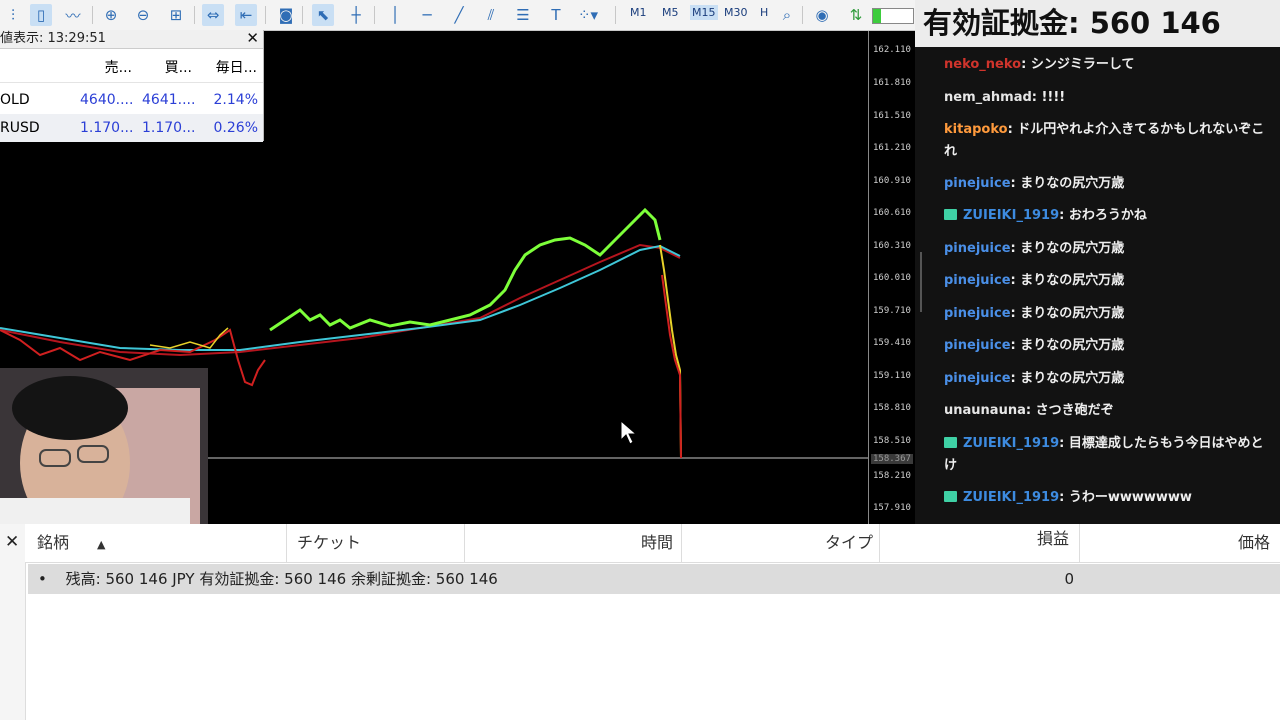 This screenshot has width=1280, height=720. What do you see at coordinates (101, 544) in the screenshot?
I see `sort-ascending-icon: ▲` at bounding box center [101, 544].